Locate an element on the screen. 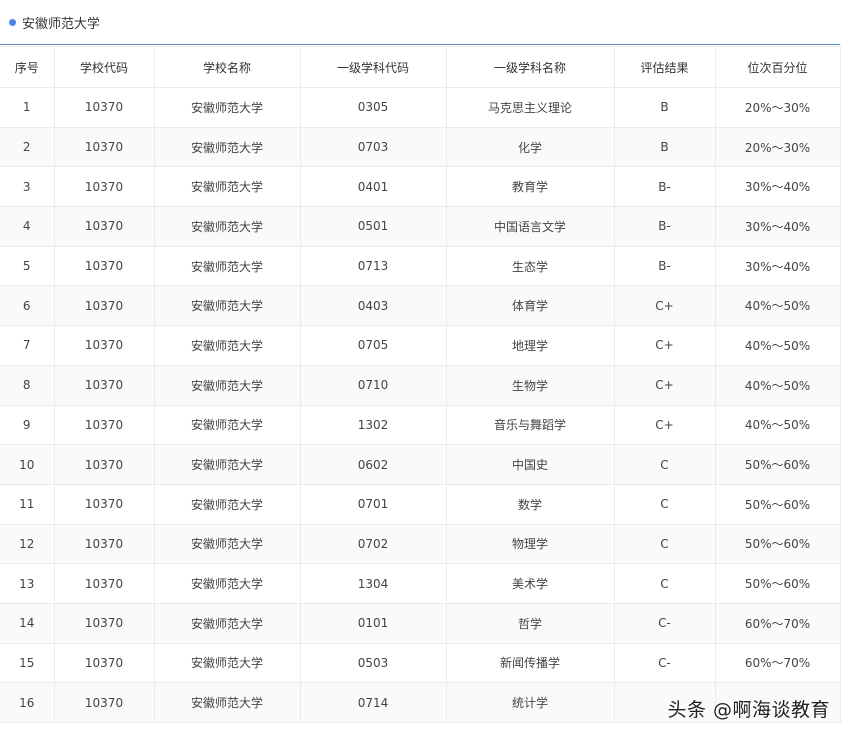 The image size is (844, 736). cell-index: 11 is located at coordinates (27, 504).